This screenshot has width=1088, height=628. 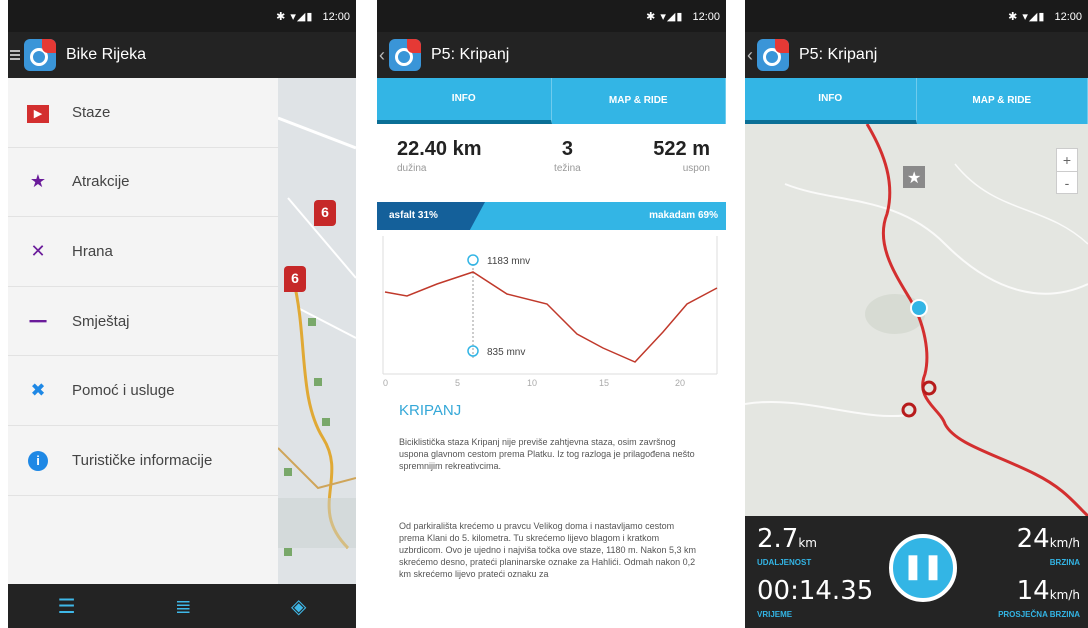 I want to click on stat-difficulty: 3 težina, so click(x=567, y=167).